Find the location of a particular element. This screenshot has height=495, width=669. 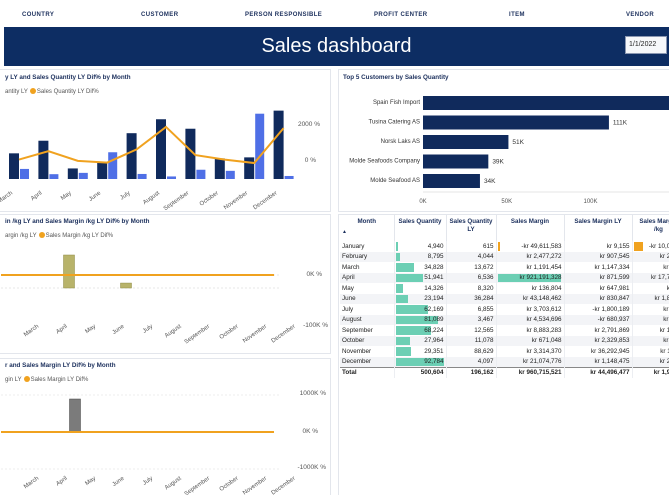

cell-sales-margin: -kr 49,611,583 is located at coordinates (530, 246).